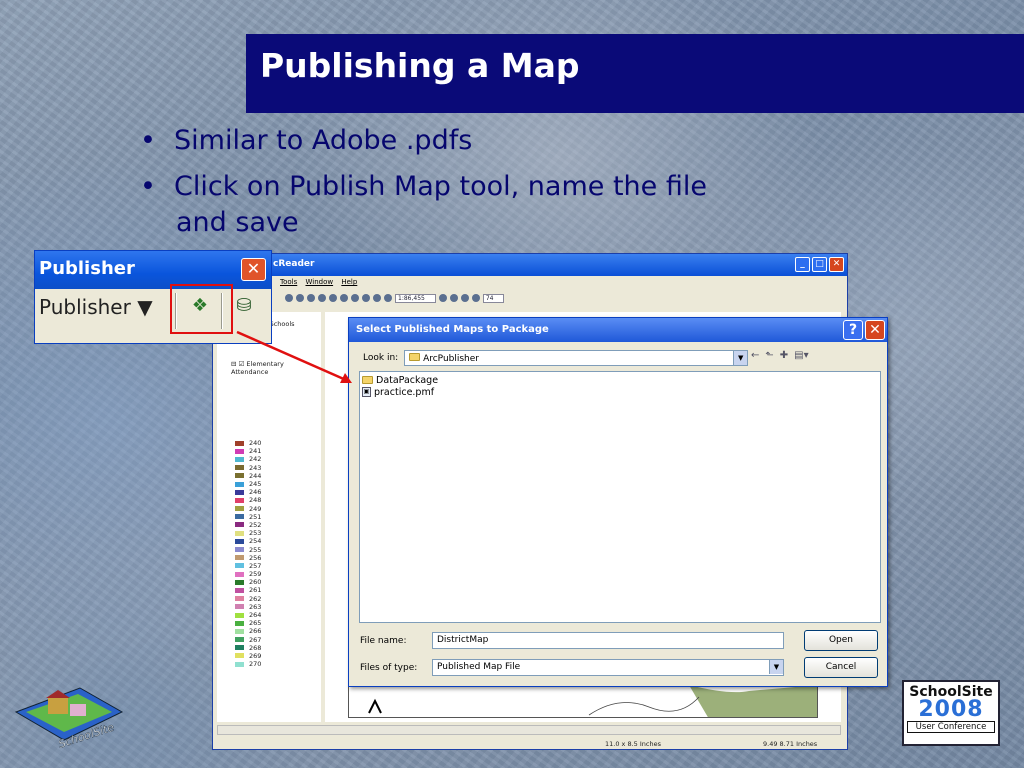 The width and height of the screenshot is (1024, 768). I want to click on page-zoom-in-icon, so click(453, 298).